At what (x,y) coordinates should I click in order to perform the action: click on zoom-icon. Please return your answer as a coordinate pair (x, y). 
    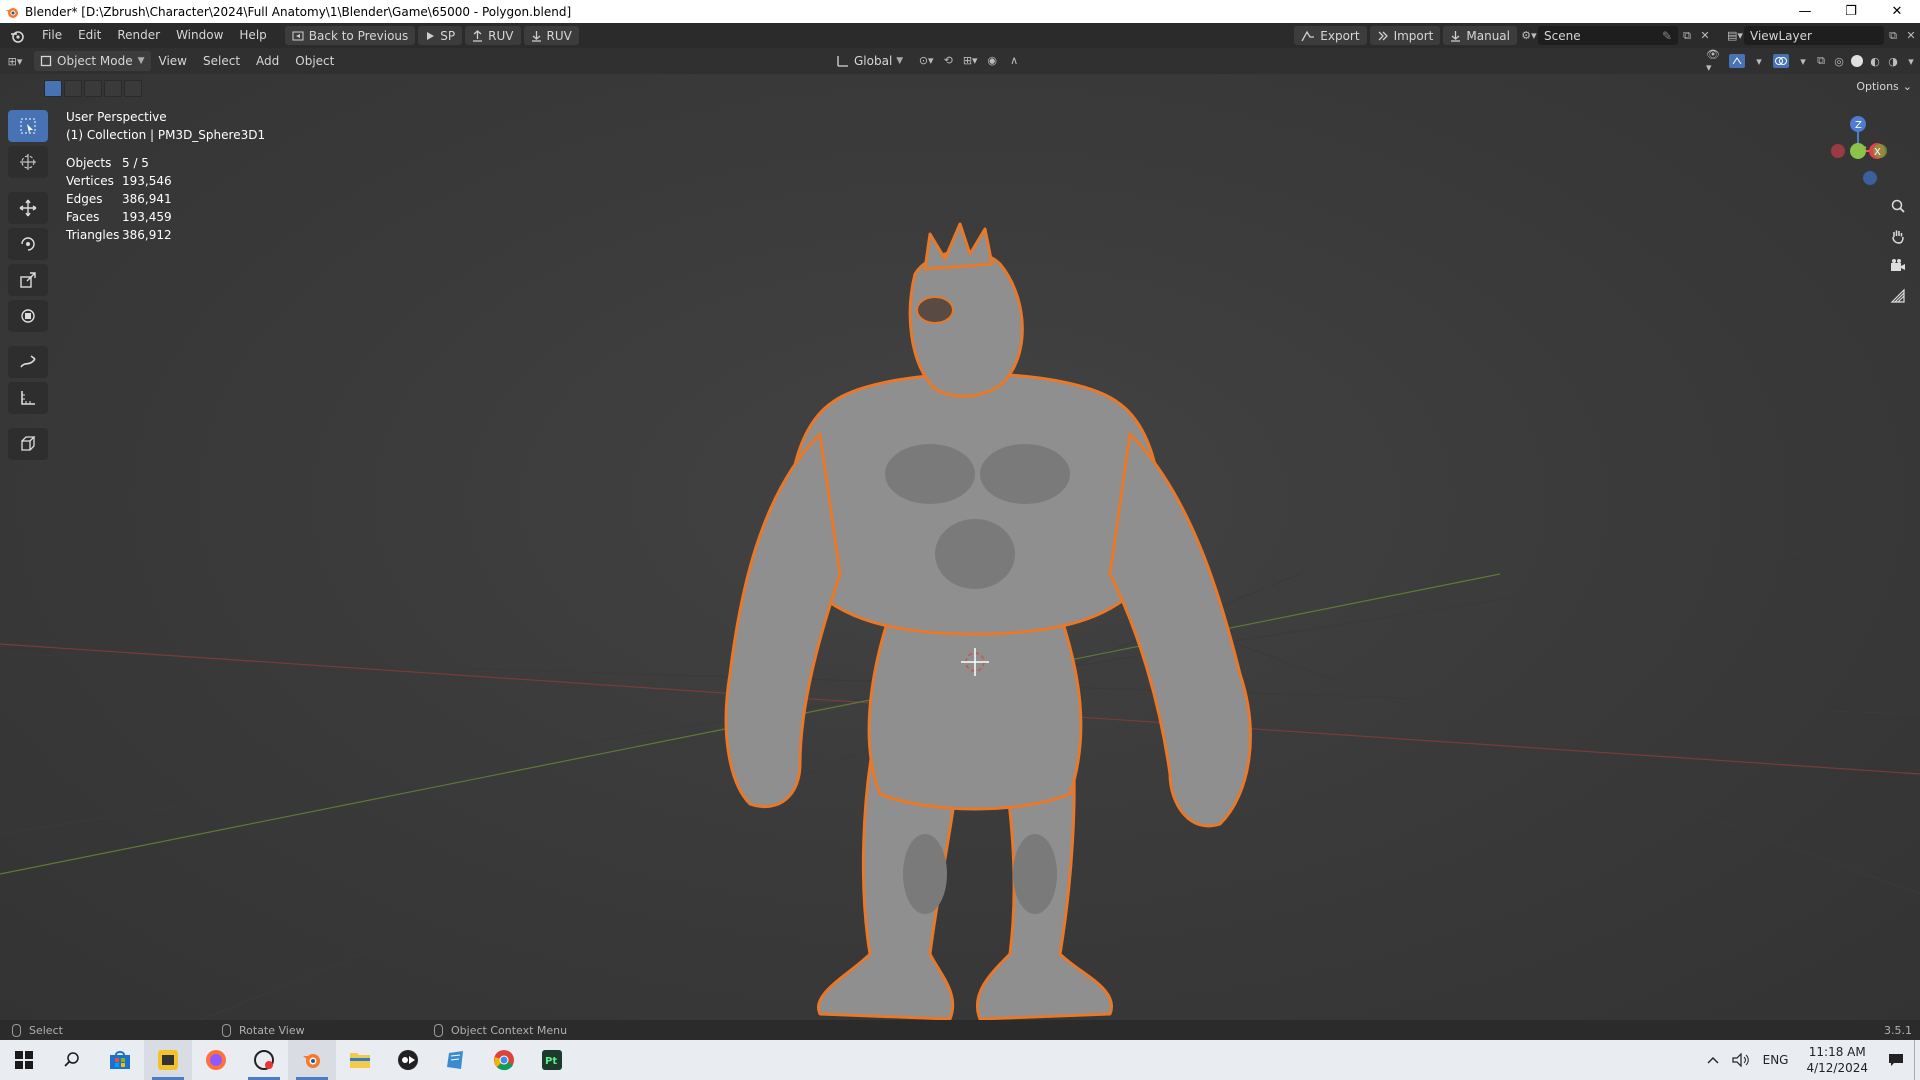
    Looking at the image, I should click on (1898, 206).